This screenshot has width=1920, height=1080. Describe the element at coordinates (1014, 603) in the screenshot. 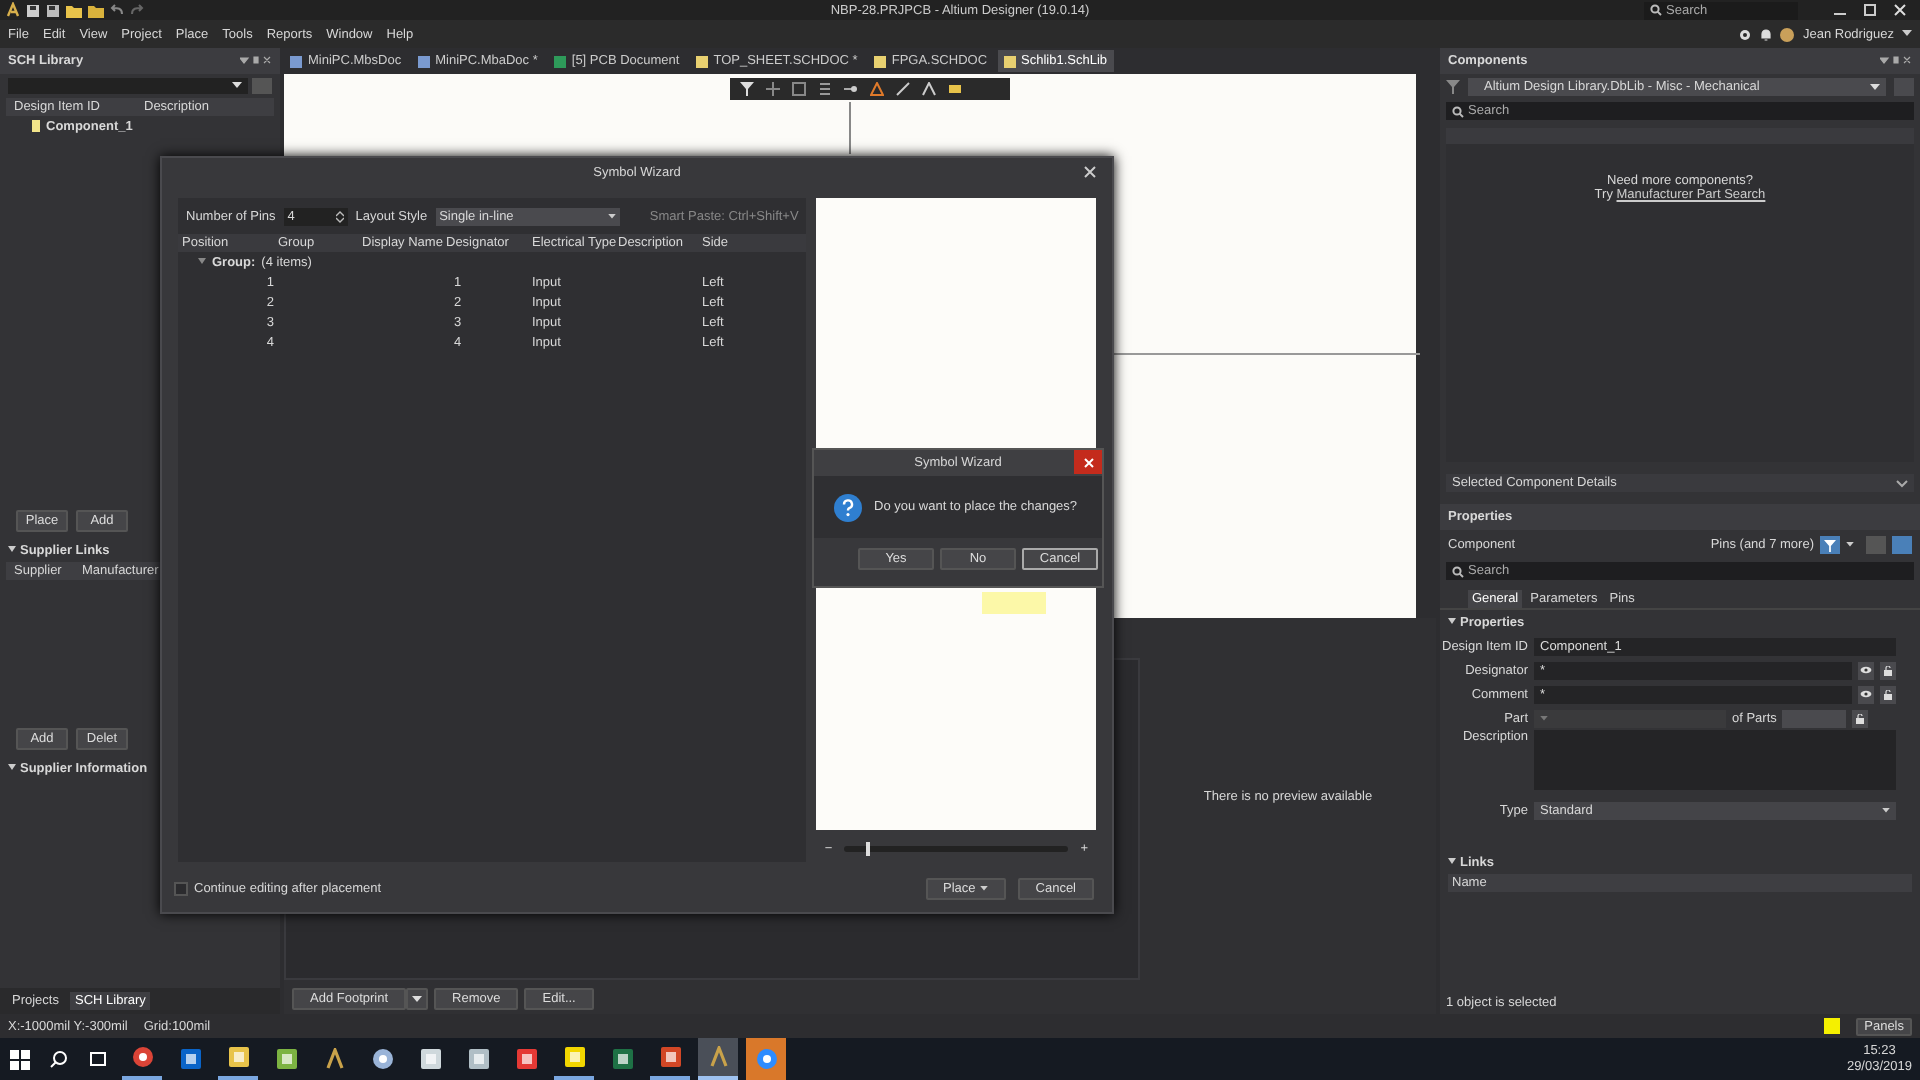

I see `symbol-body` at that location.